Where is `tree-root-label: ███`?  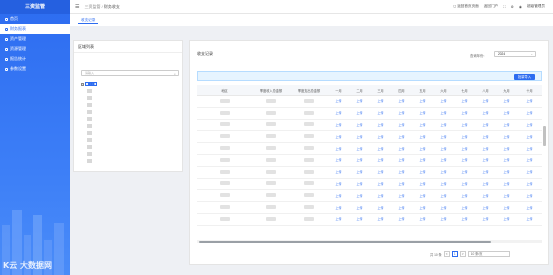
tree-root-label: ███ is located at coordinates (91, 84).